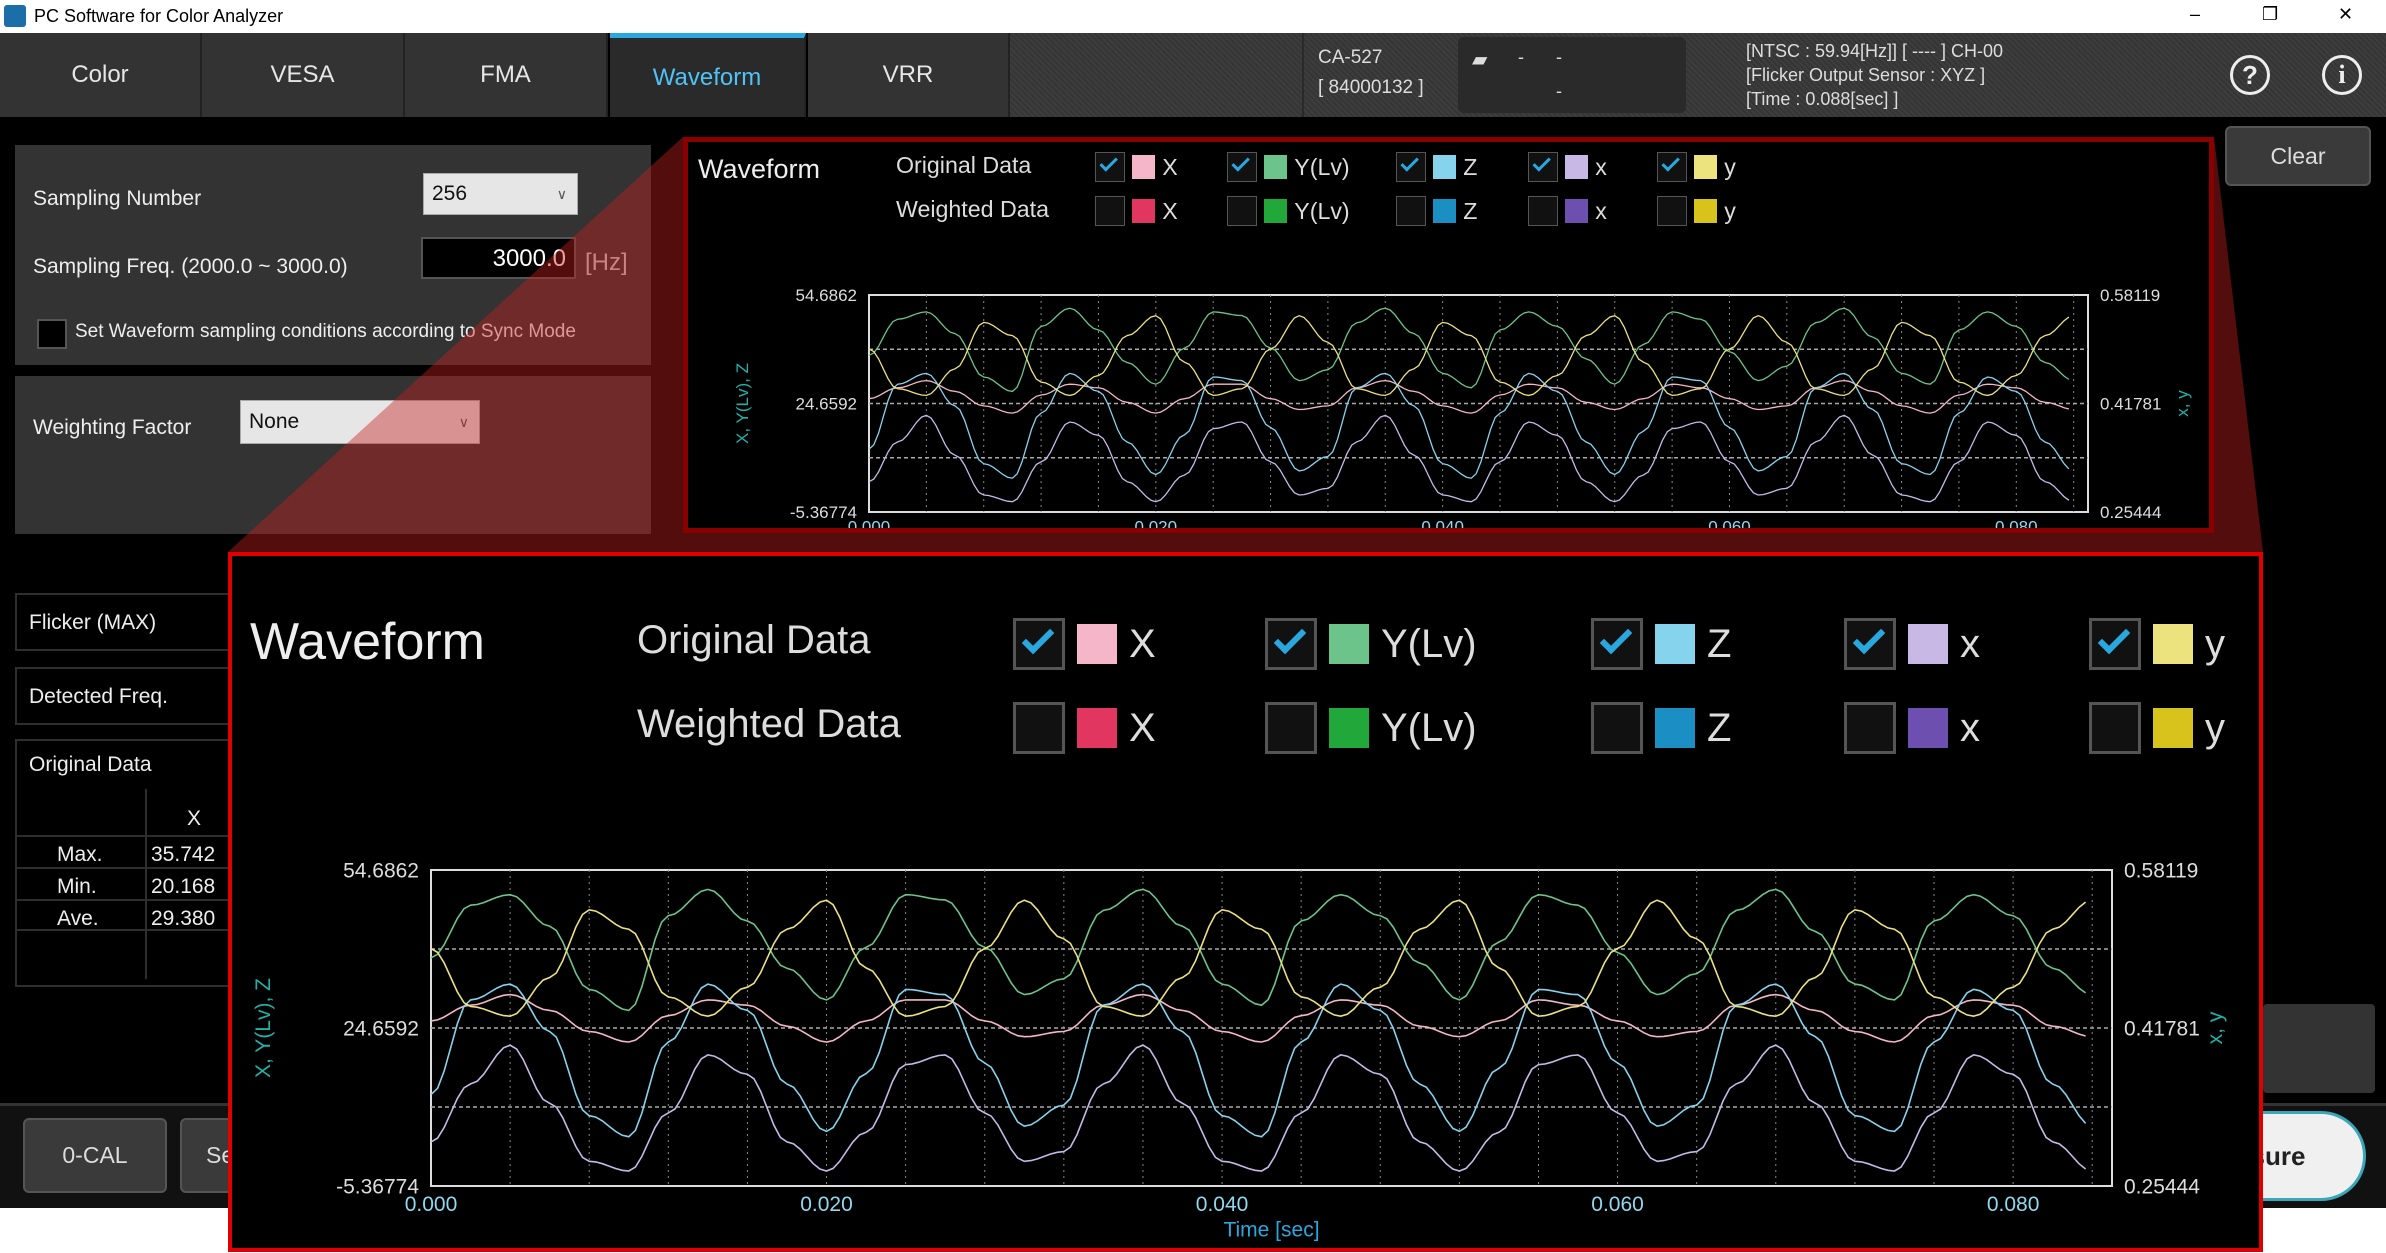 Image resolution: width=2386 pixels, height=1253 pixels. I want to click on sampling-number-select: 256 ∨, so click(500, 194).